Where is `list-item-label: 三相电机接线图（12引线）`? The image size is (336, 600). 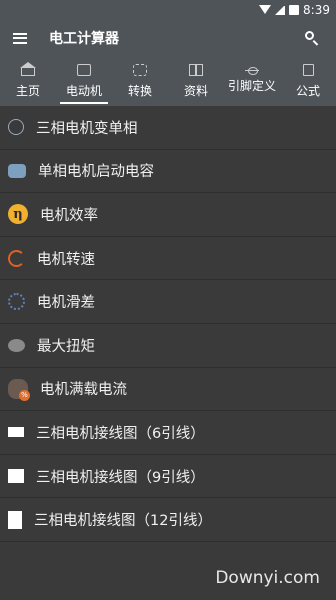
list-item-label: 三相电机接线图（12引线） is located at coordinates (123, 521).